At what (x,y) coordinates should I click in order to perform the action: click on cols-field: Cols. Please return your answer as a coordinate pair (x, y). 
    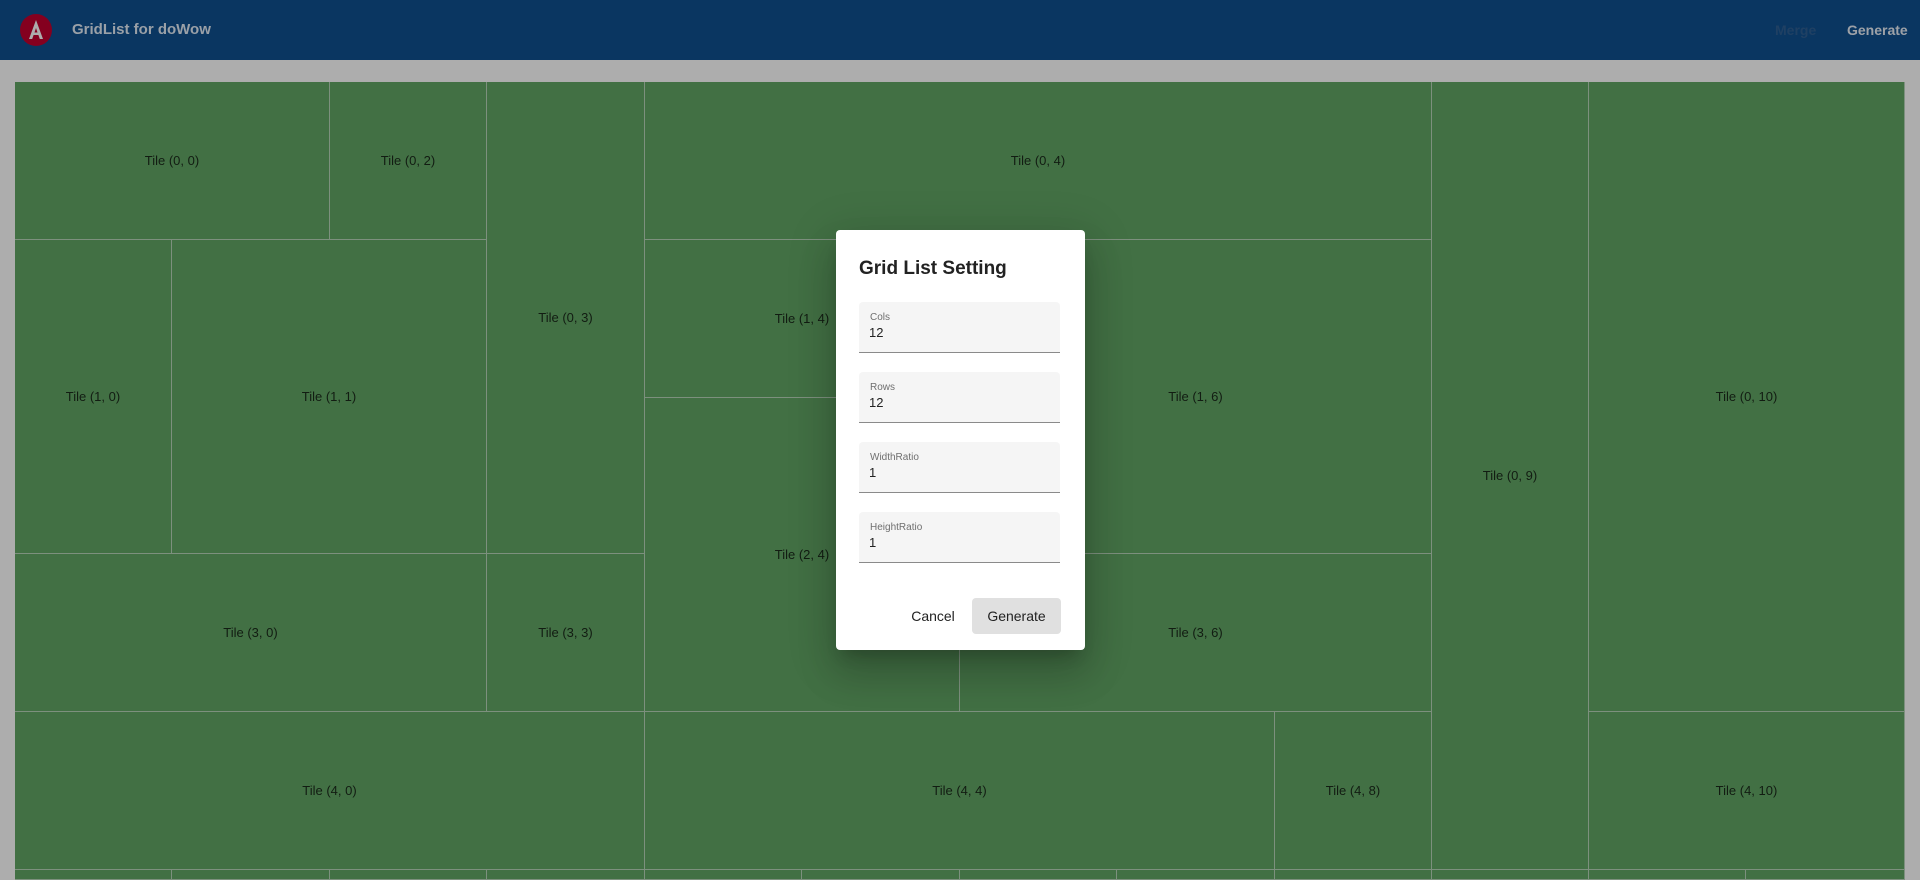
    Looking at the image, I should click on (959, 327).